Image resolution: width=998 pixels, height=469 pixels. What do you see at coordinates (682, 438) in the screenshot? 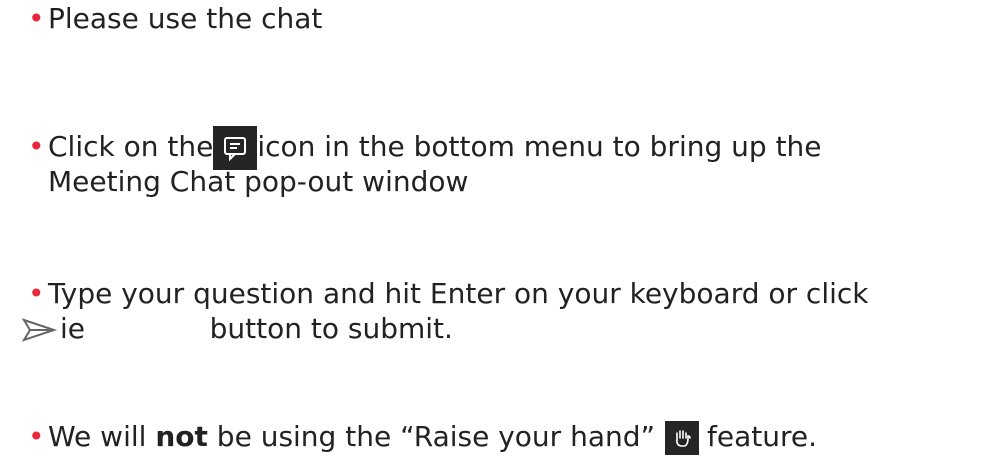
I see `raise-hand-icon` at bounding box center [682, 438].